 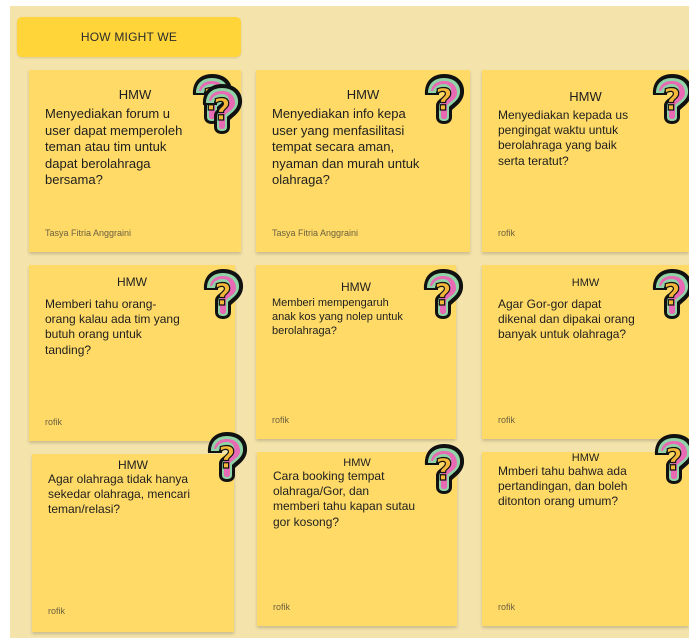 I want to click on sticky-note-line: butuh orang untuk, so click(x=93, y=334).